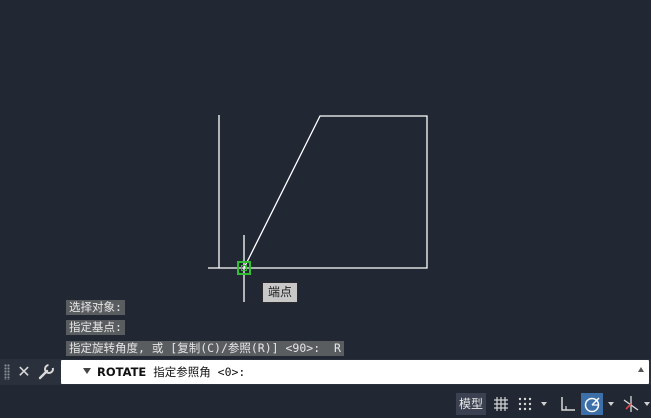 Image resolution: width=651 pixels, height=418 pixels. I want to click on snap-grid-icon, so click(525, 404).